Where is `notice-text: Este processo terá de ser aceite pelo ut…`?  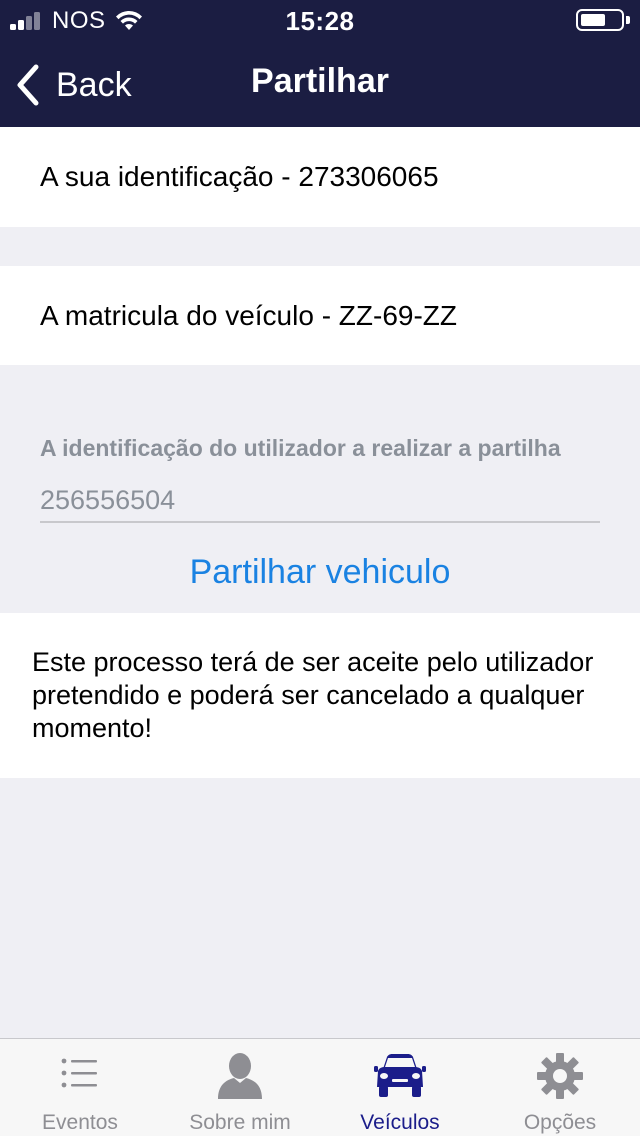 notice-text: Este processo terá de ser aceite pelo ut… is located at coordinates (313, 695).